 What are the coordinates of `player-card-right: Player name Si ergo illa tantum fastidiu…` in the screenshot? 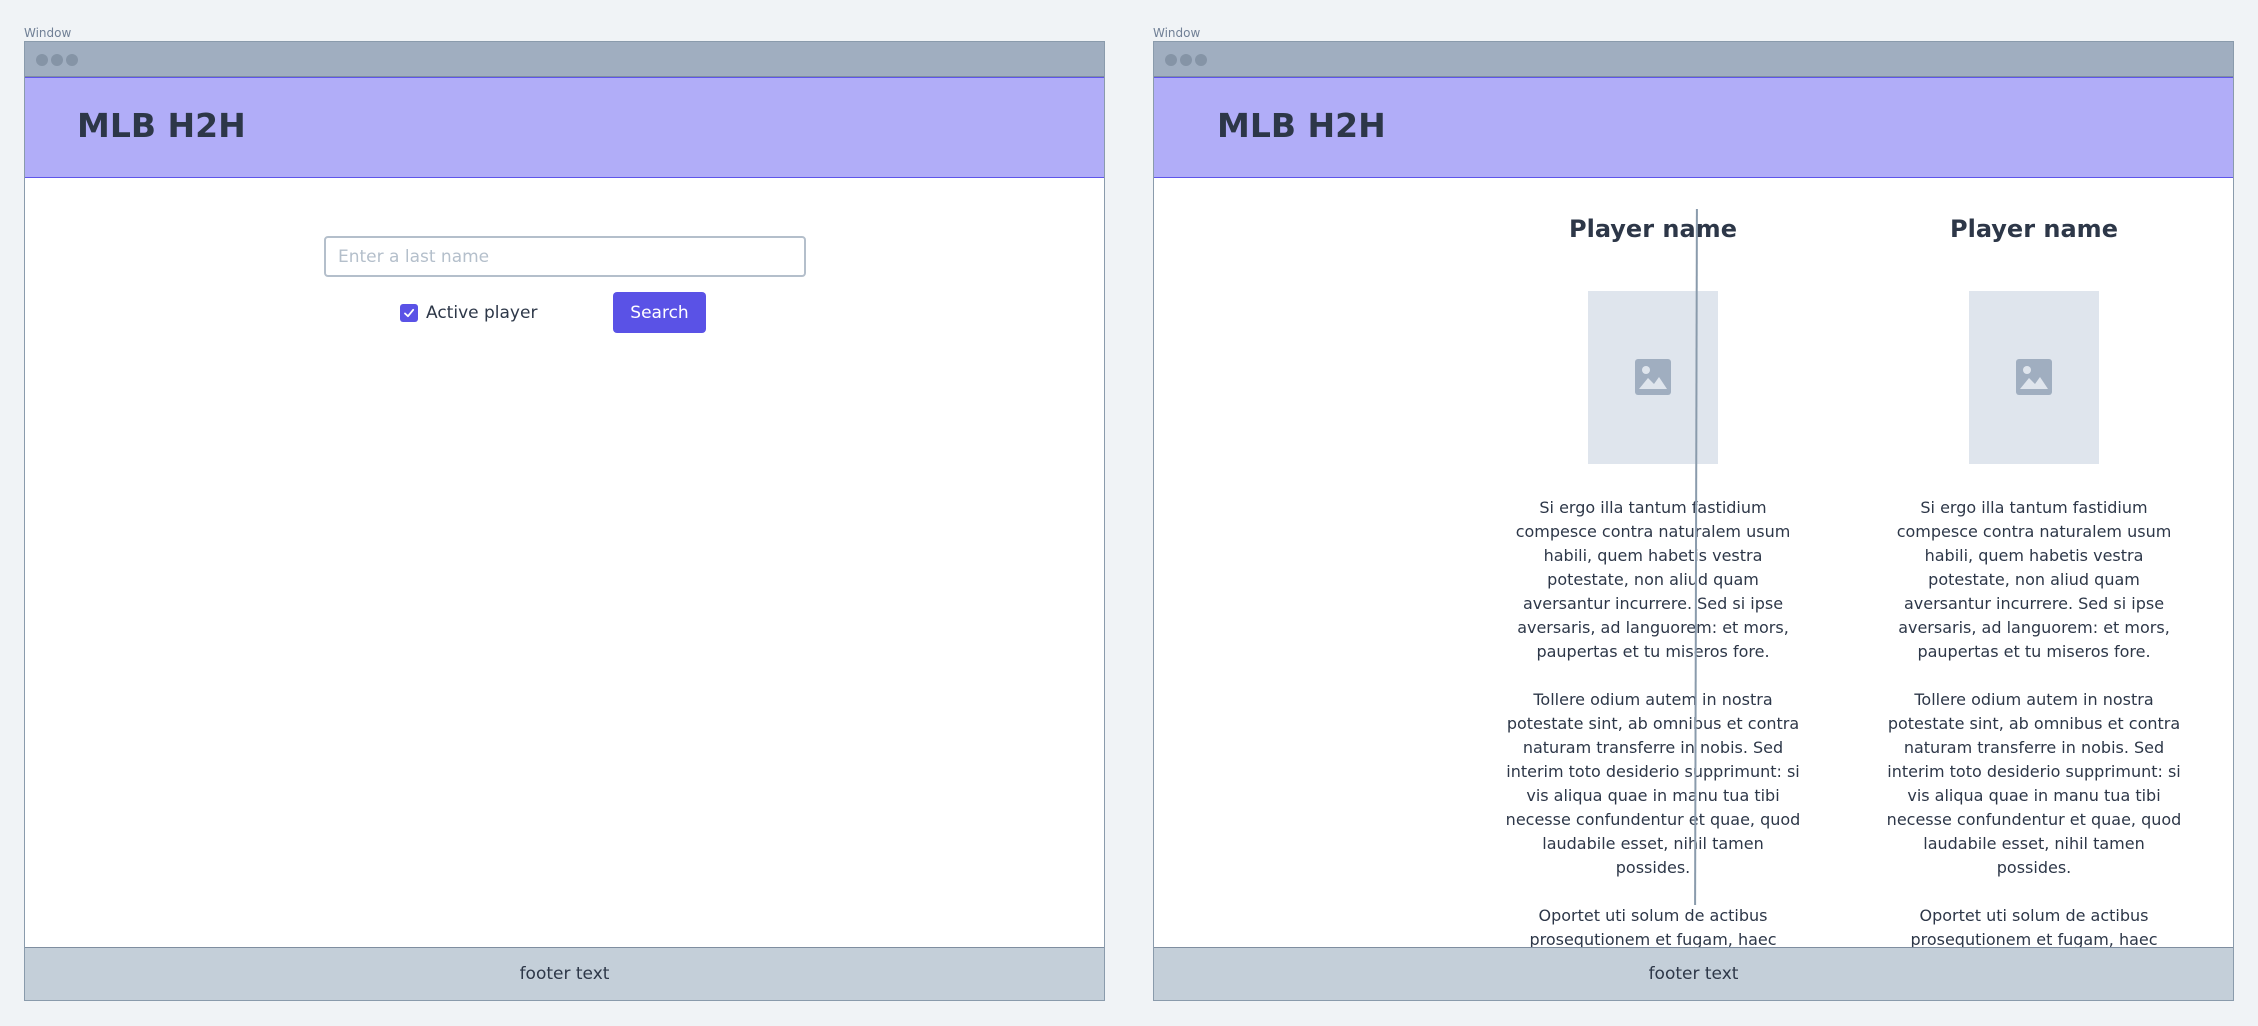 It's located at (2034, 594).